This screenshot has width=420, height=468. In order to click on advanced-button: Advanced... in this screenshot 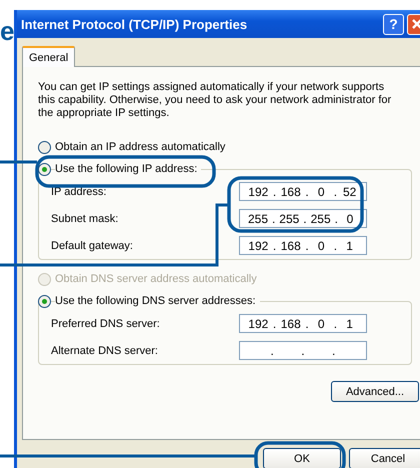, I will do `click(375, 391)`.